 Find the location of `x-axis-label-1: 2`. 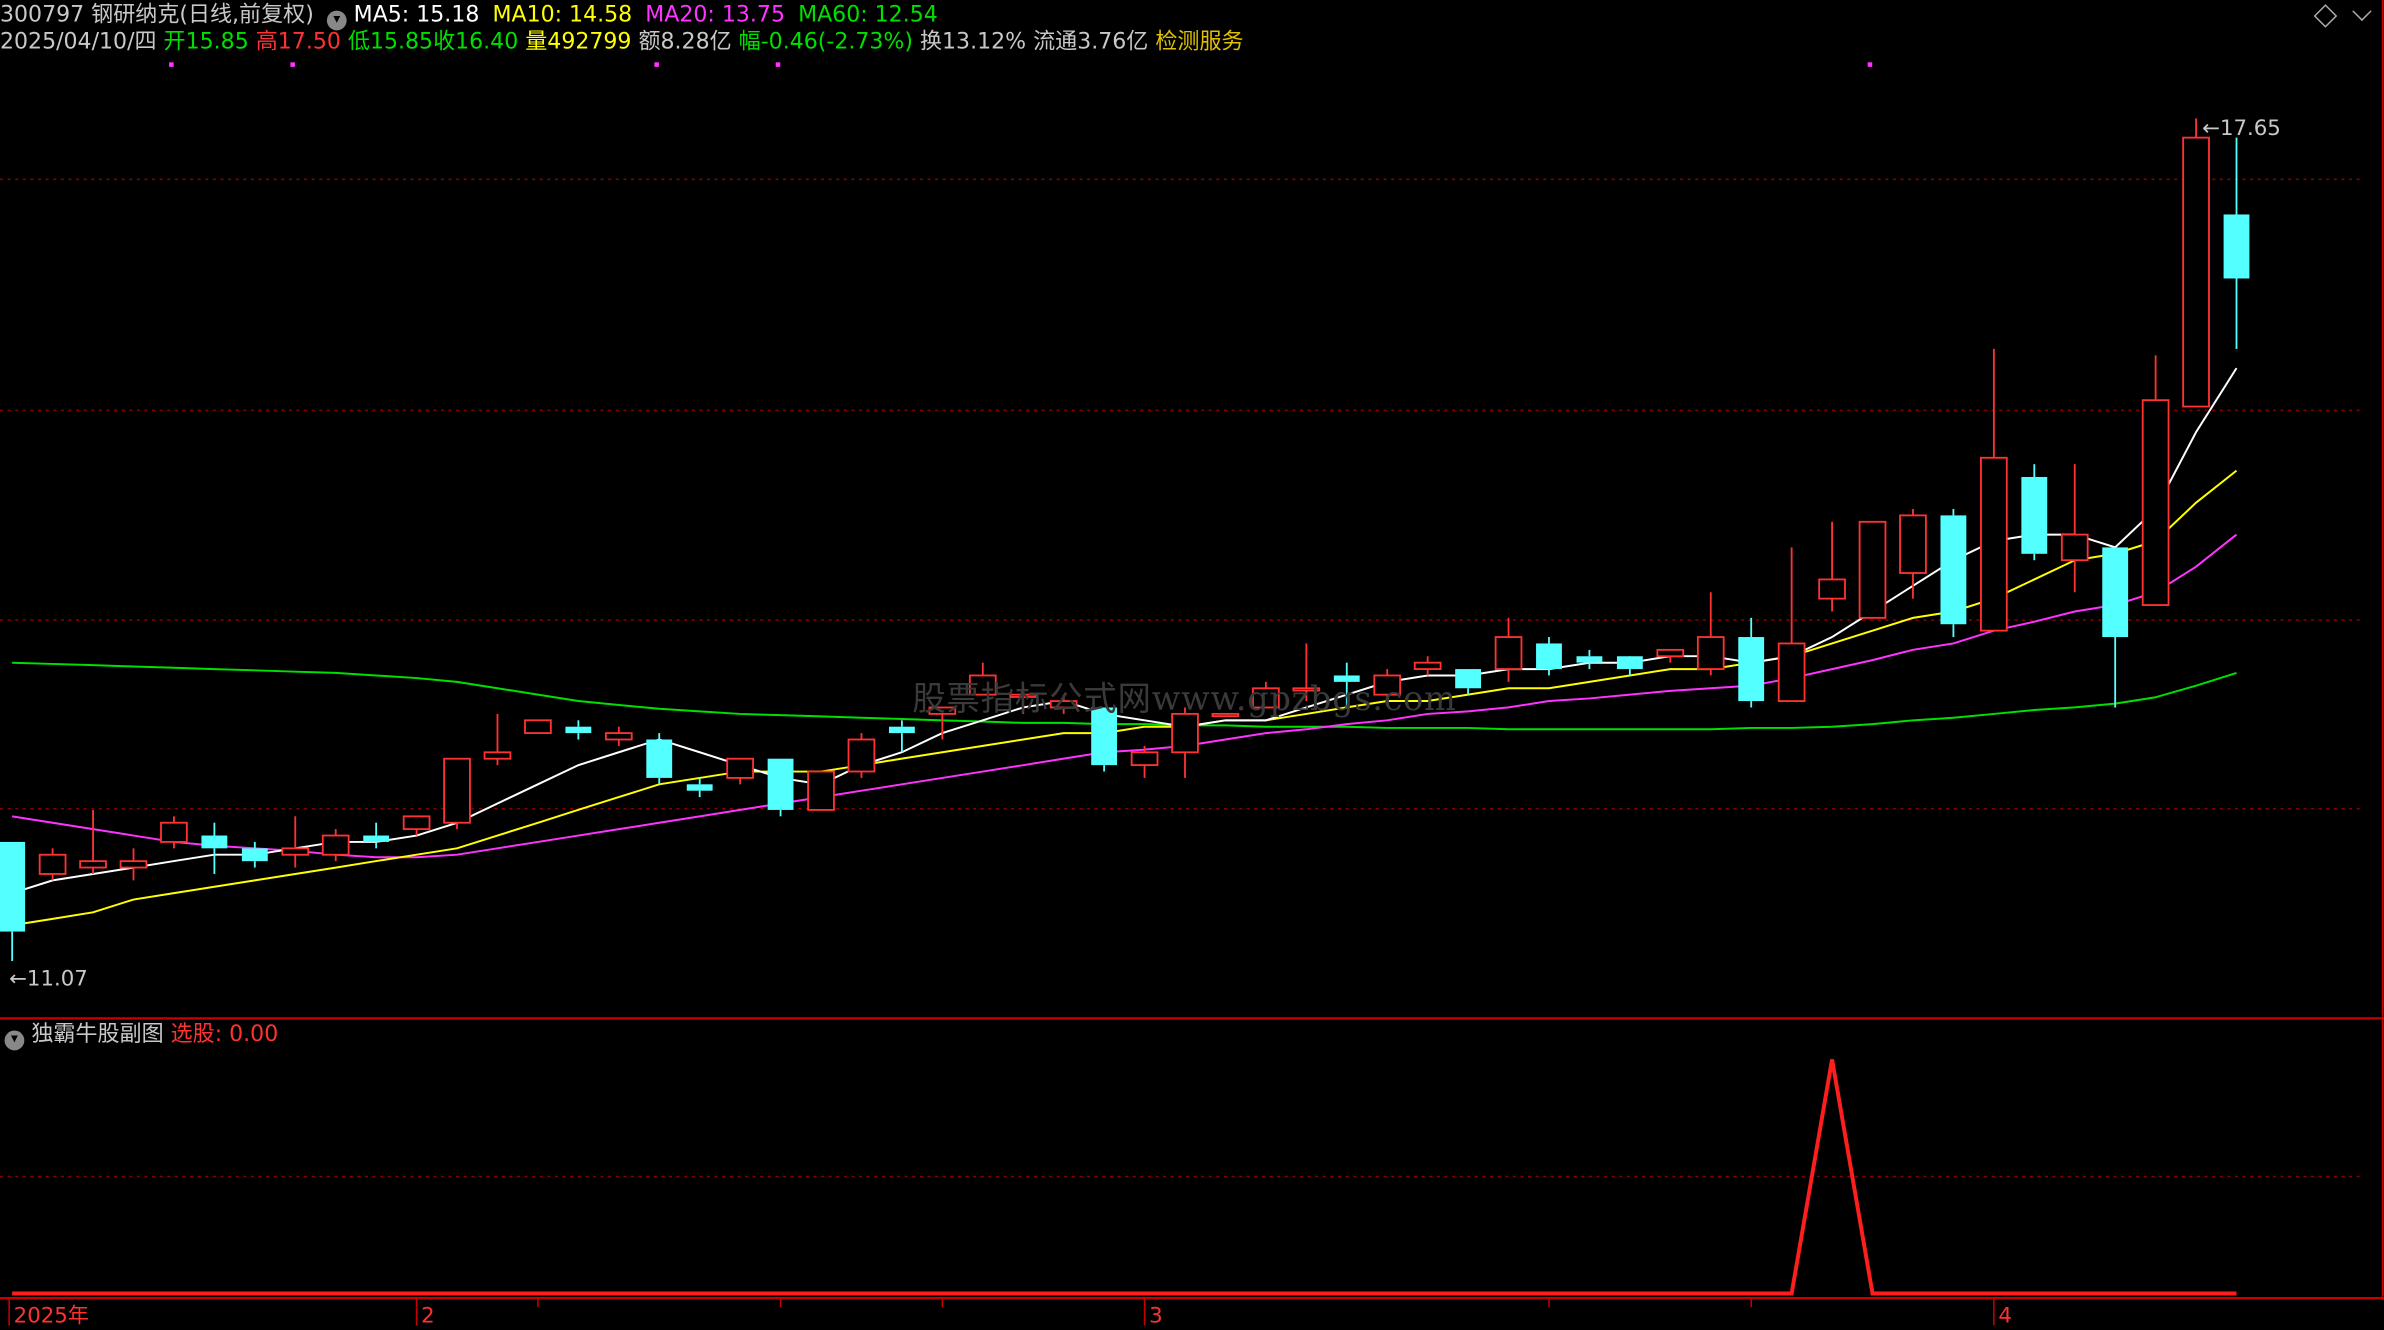

x-axis-label-1: 2 is located at coordinates (428, 1315).